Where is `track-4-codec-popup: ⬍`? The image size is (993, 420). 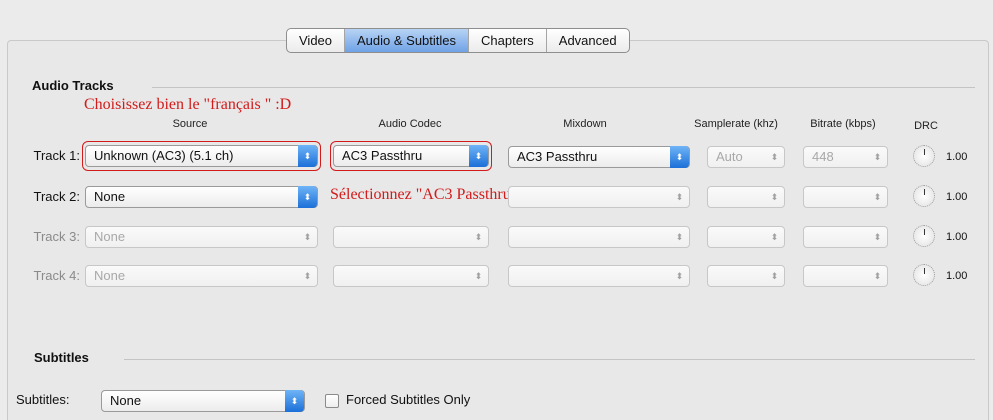 track-4-codec-popup: ⬍ is located at coordinates (411, 276).